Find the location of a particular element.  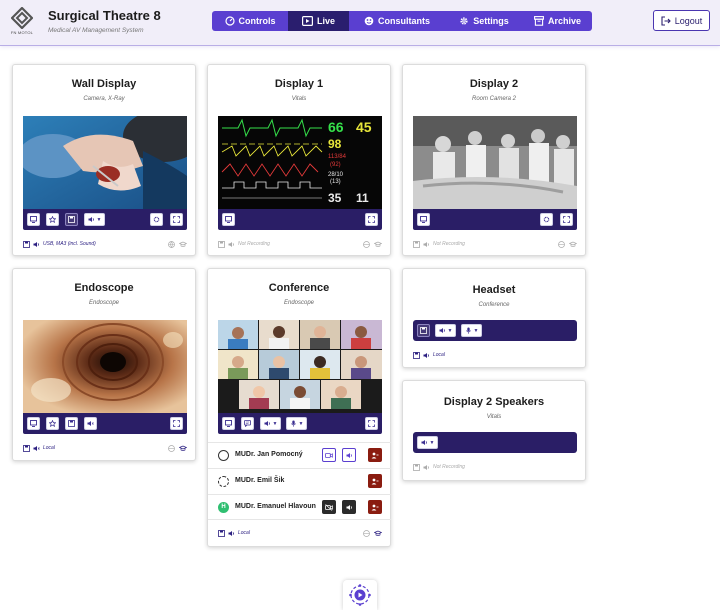

video-control-bar: ▼ is located at coordinates (105, 219).